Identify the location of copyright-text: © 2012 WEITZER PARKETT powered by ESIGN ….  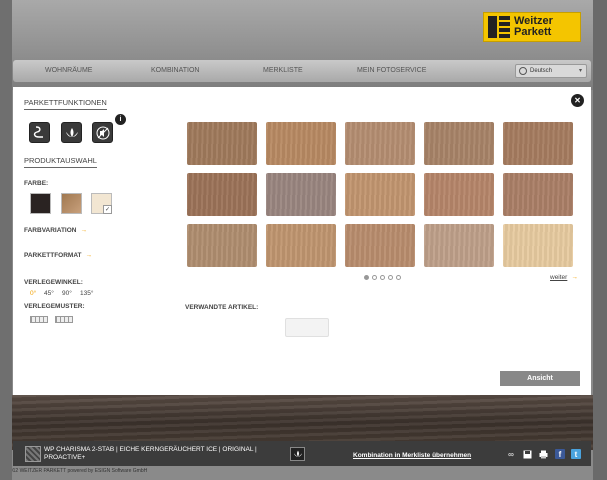
(75, 471).